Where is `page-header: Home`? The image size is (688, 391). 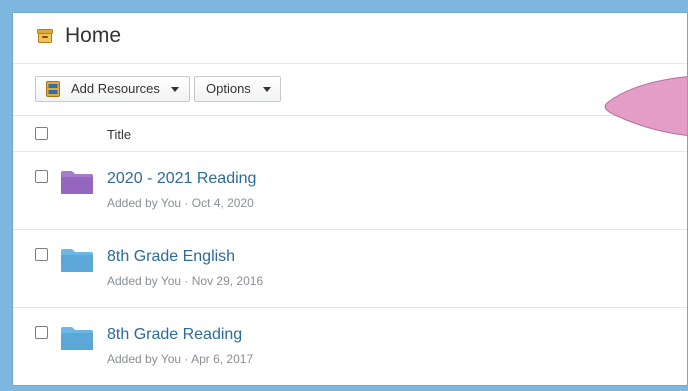 page-header: Home is located at coordinates (350, 38).